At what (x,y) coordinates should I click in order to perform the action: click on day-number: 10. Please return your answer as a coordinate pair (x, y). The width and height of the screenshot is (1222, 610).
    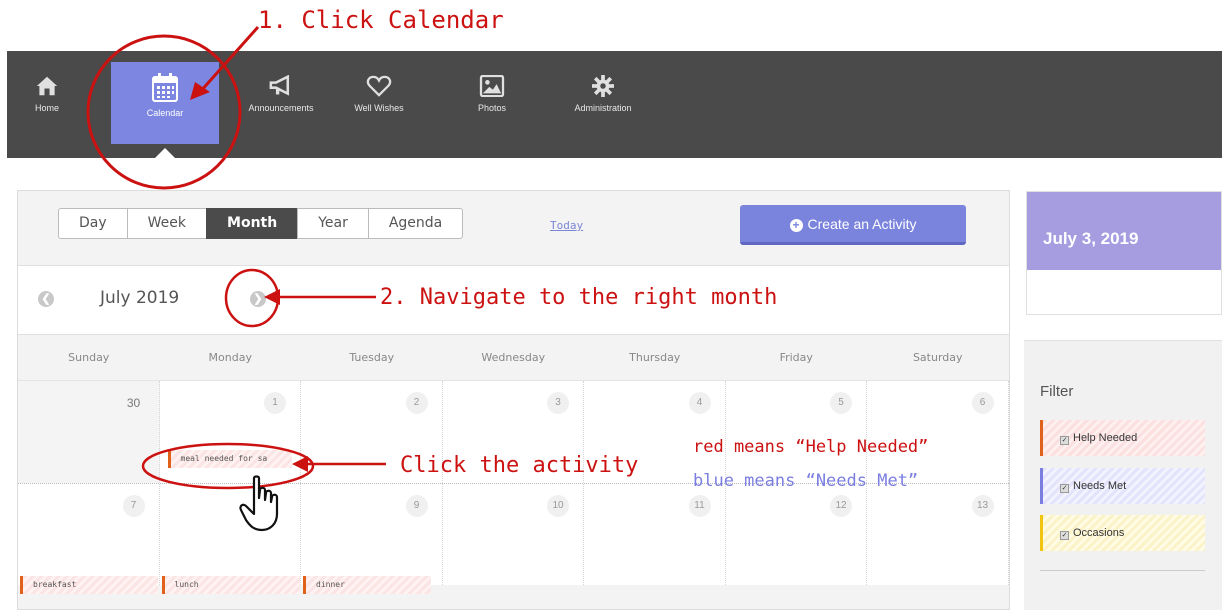
    Looking at the image, I should click on (558, 506).